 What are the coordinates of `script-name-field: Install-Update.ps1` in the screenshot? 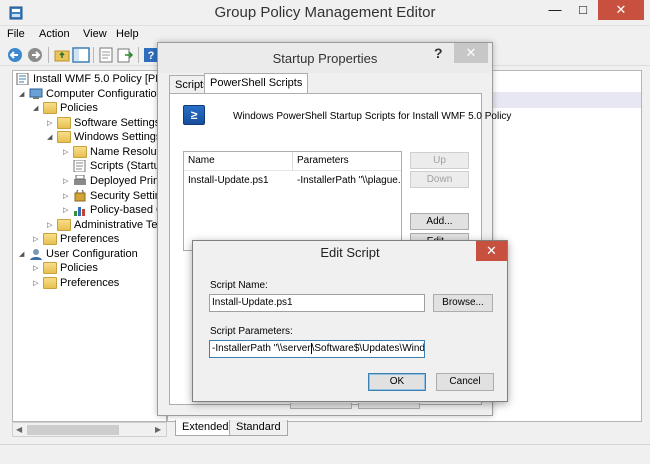 It's located at (317, 303).